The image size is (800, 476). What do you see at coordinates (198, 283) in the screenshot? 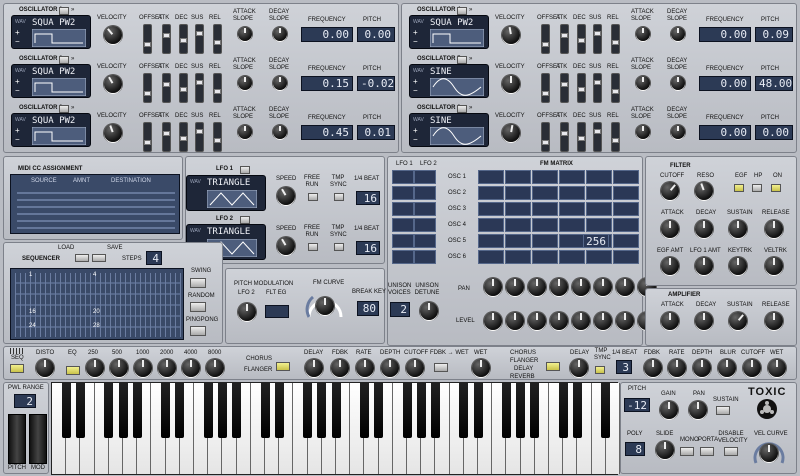
I see `seq-swing-button` at bounding box center [198, 283].